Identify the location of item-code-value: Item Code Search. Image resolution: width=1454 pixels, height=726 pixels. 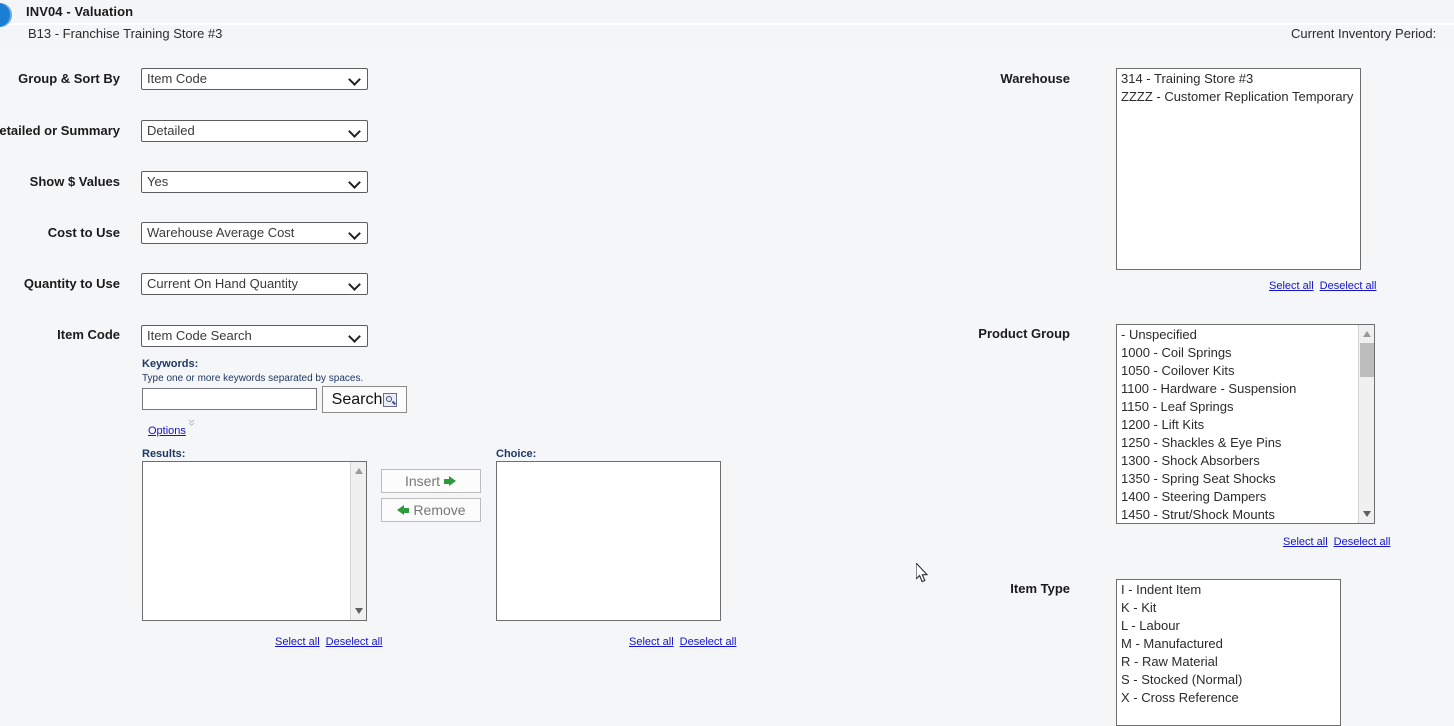
(199, 335).